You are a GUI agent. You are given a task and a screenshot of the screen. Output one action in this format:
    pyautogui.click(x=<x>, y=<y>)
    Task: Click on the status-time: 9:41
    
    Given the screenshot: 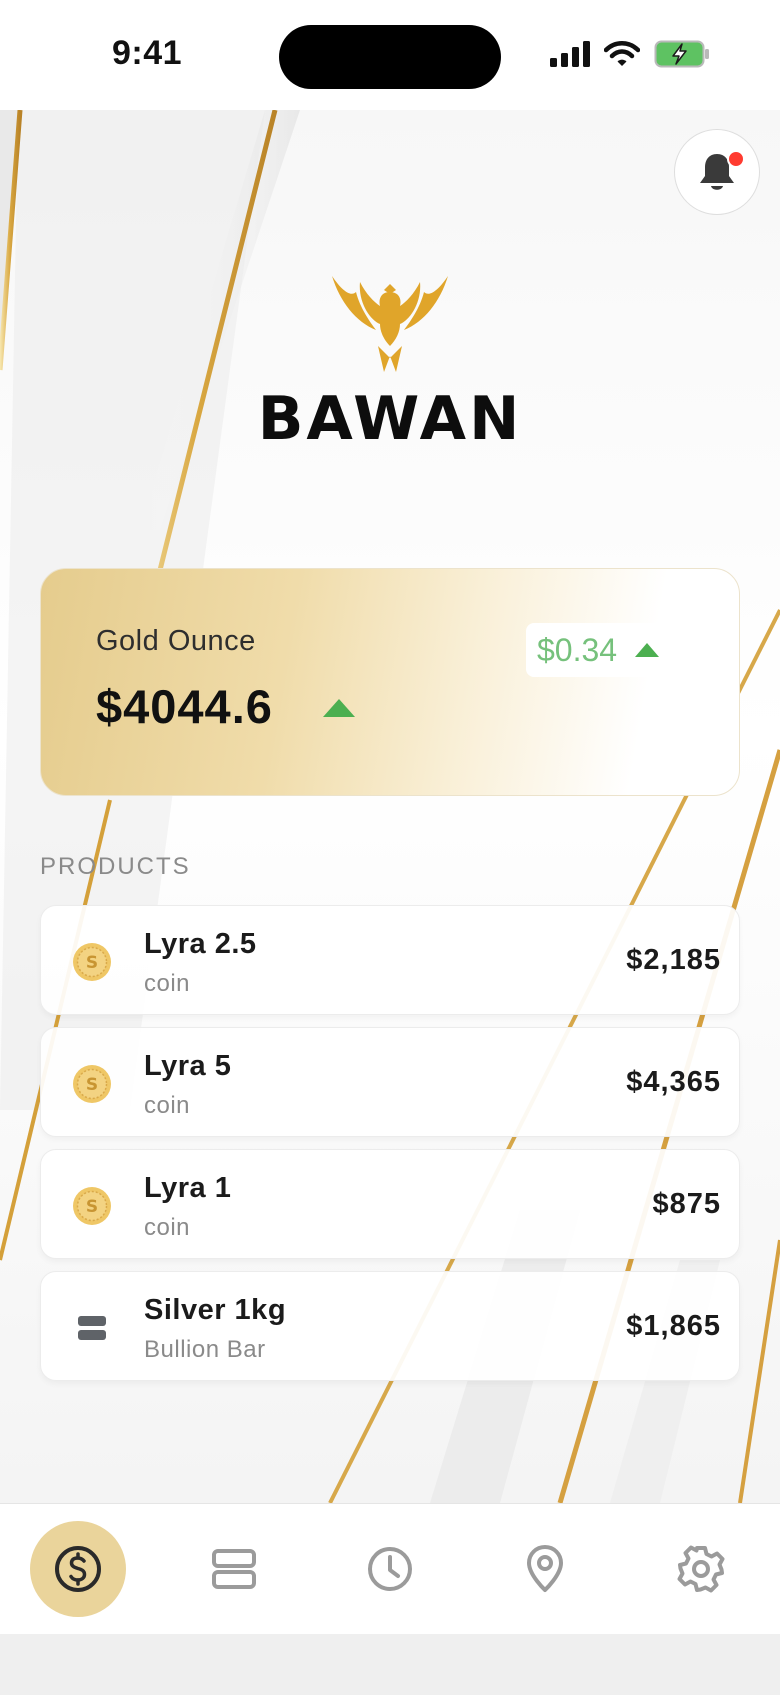 What is the action you would take?
    pyautogui.click(x=147, y=53)
    